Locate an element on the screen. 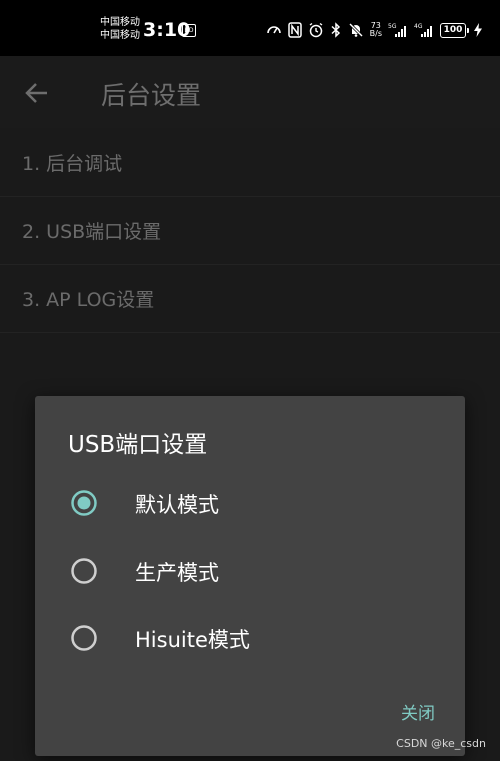 This screenshot has height=761, width=500. battery-icon: 100 is located at coordinates (454, 30).